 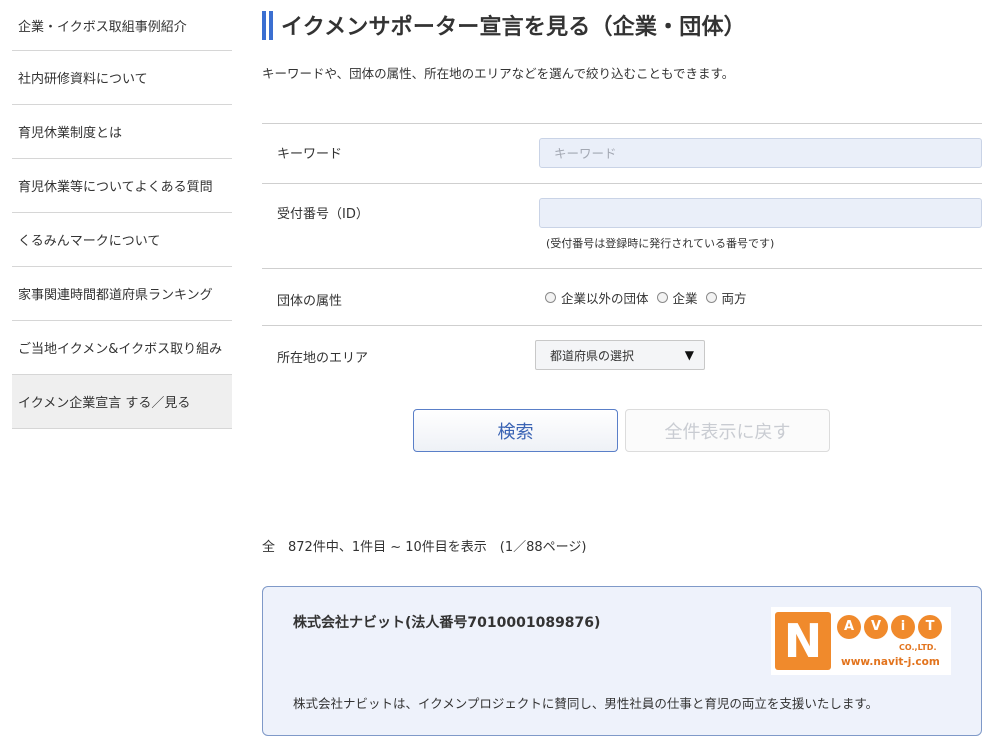 What do you see at coordinates (903, 627) in the screenshot?
I see `logo-letter-i: i` at bounding box center [903, 627].